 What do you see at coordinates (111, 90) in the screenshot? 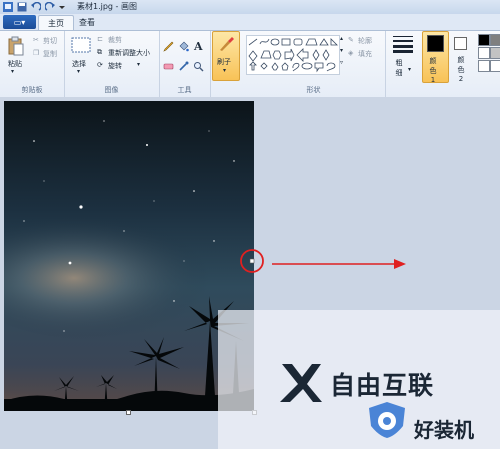
I see `image-group-label: 图像` at bounding box center [111, 90].